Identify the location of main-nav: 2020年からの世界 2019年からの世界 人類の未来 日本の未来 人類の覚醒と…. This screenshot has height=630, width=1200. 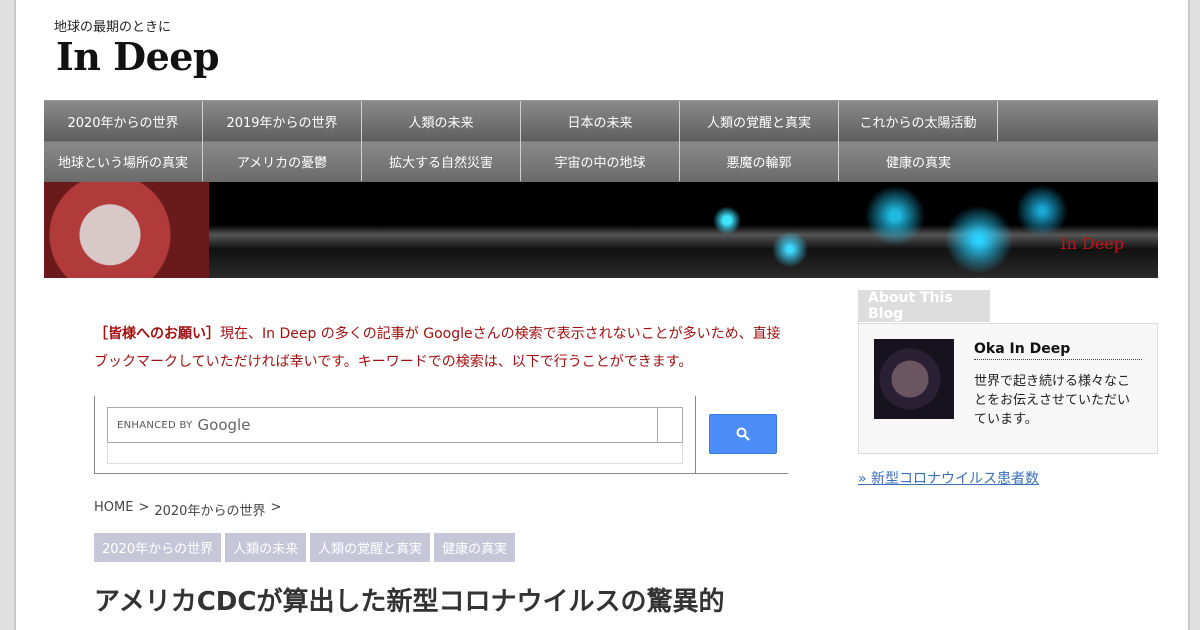
(601, 141).